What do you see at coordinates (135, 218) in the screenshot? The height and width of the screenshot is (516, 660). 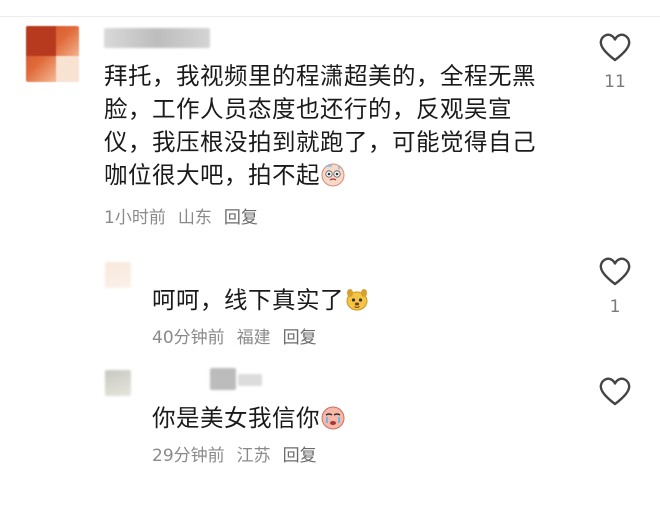 I see `comment-time: 1小时前` at bounding box center [135, 218].